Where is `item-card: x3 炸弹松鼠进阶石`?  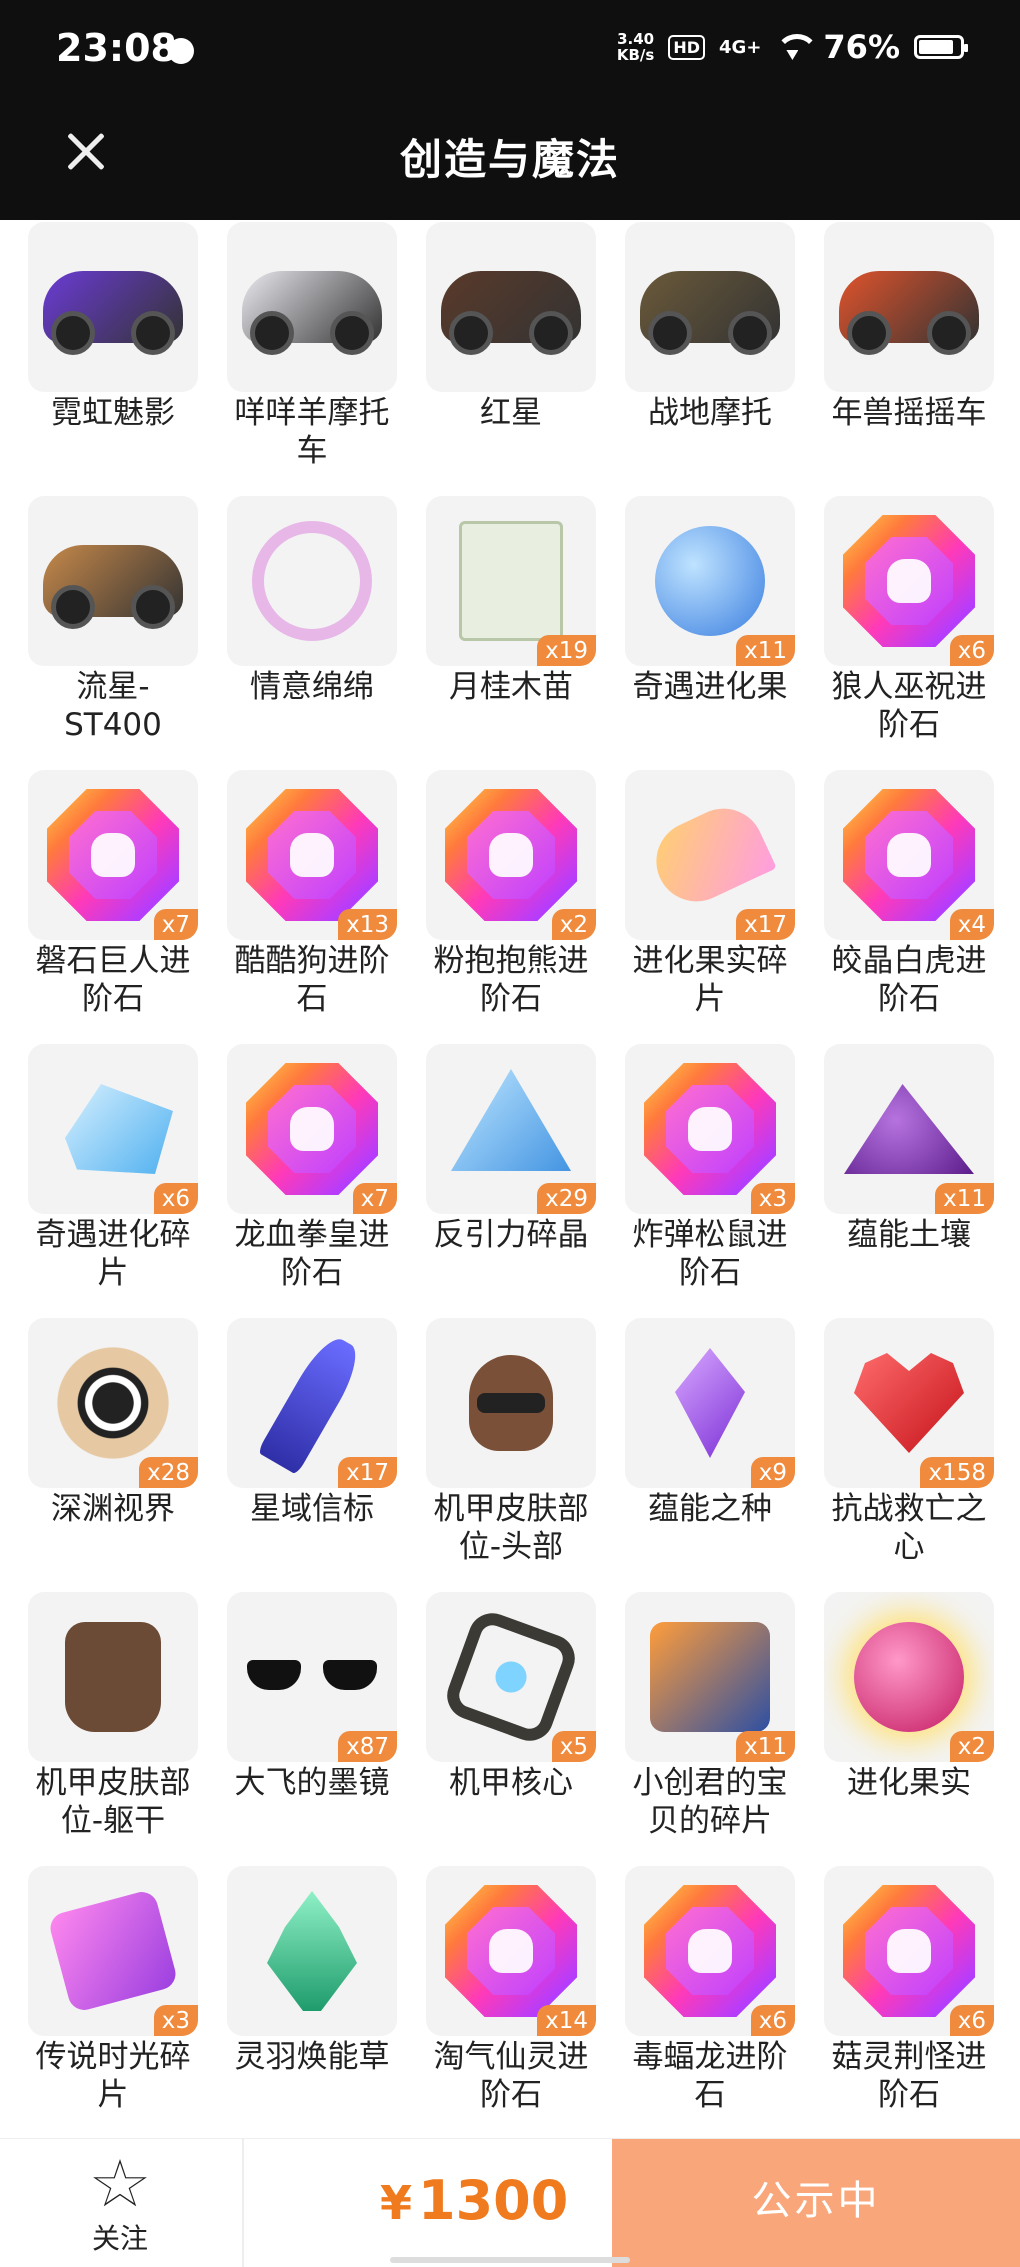 item-card: x3 炸弹松鼠进阶石 is located at coordinates (710, 1181).